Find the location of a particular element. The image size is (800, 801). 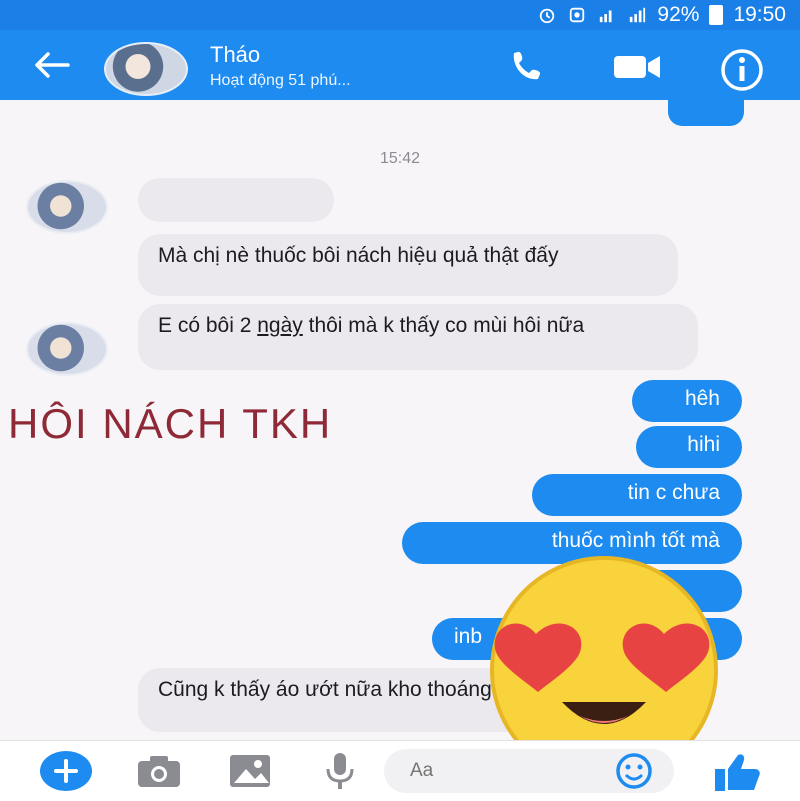

previous-outgoing-bubble is located at coordinates (706, 113).